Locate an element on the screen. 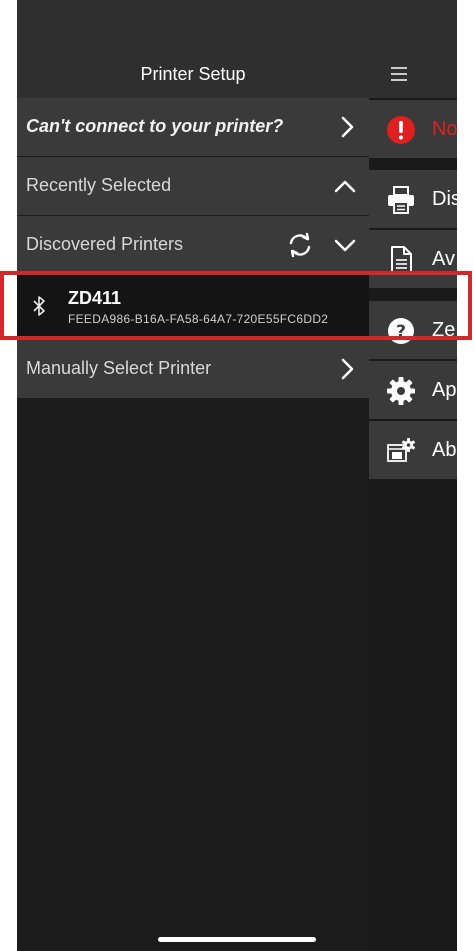 The image size is (474, 951). manually-select-printer-row: Manually Select Printer is located at coordinates (193, 369).